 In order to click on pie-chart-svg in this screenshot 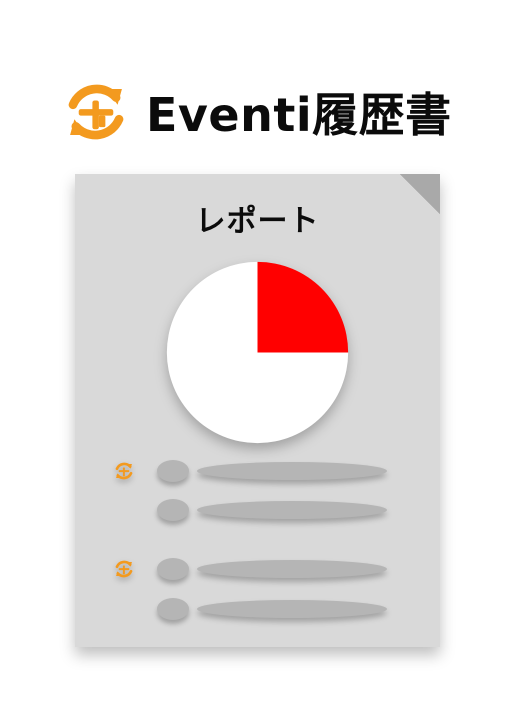, I will do `click(257, 352)`.